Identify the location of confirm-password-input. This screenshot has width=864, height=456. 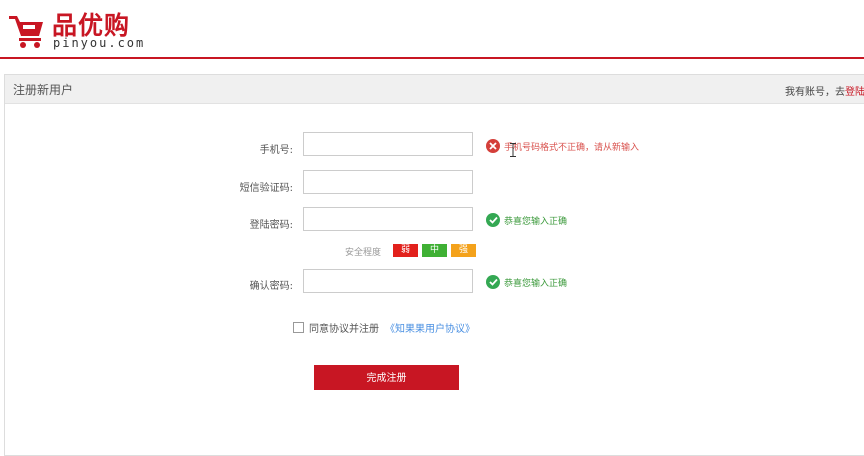
(388, 281).